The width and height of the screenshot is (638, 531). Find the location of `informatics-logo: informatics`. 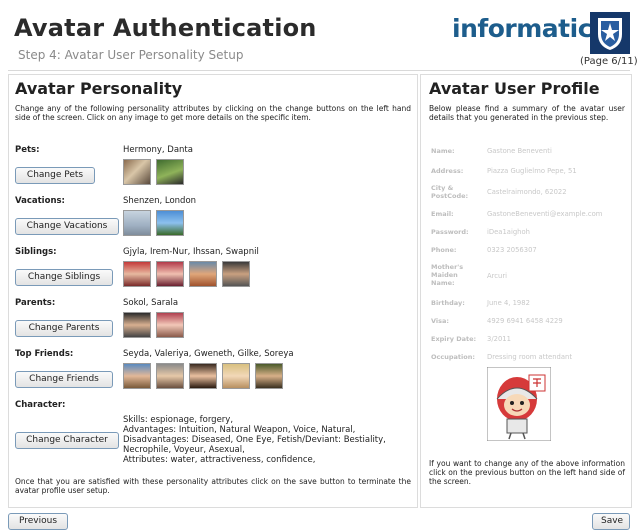

informatics-logo: informatics is located at coordinates (529, 28).